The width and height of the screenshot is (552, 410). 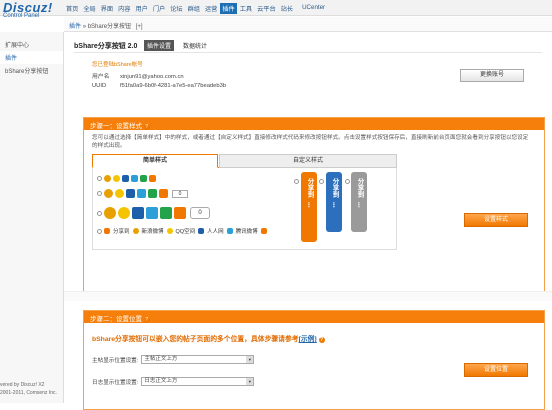 I want to click on tab-simple-style: 简单样式, so click(x=155, y=161).